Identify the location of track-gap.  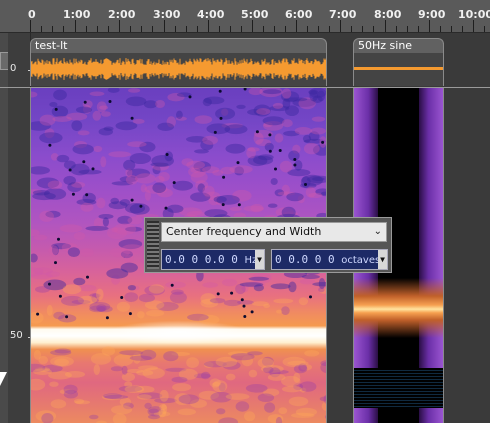
(467, 238).